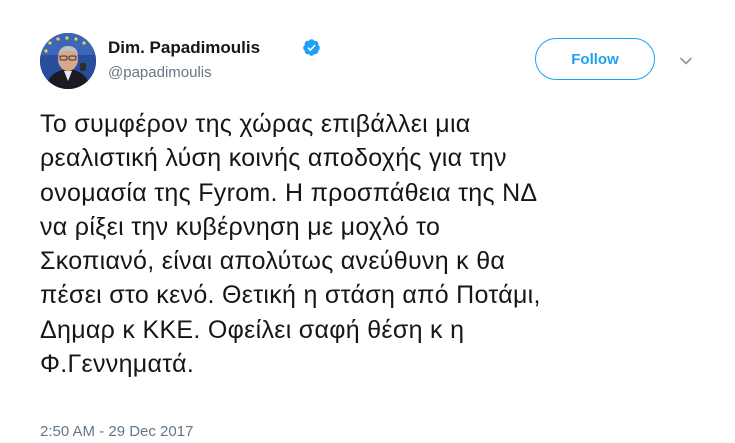  What do you see at coordinates (686, 61) in the screenshot?
I see `chevron-down-icon` at bounding box center [686, 61].